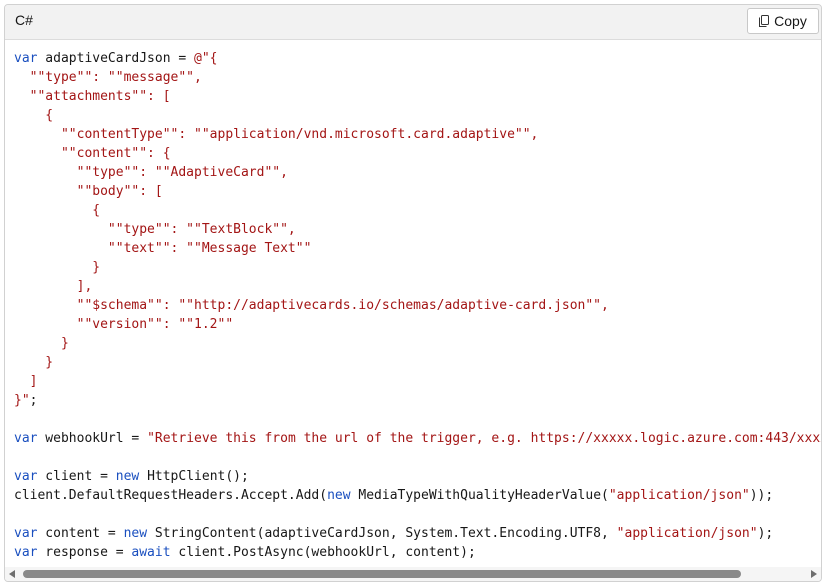  Describe the element at coordinates (761, 495) in the screenshot. I see `code-text: ));` at that location.